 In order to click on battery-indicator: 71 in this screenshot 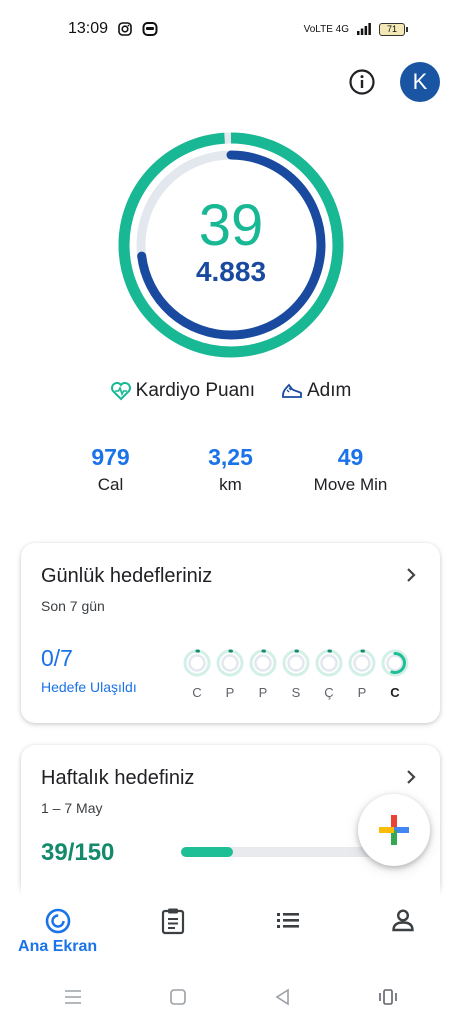, I will do `click(393, 29)`.